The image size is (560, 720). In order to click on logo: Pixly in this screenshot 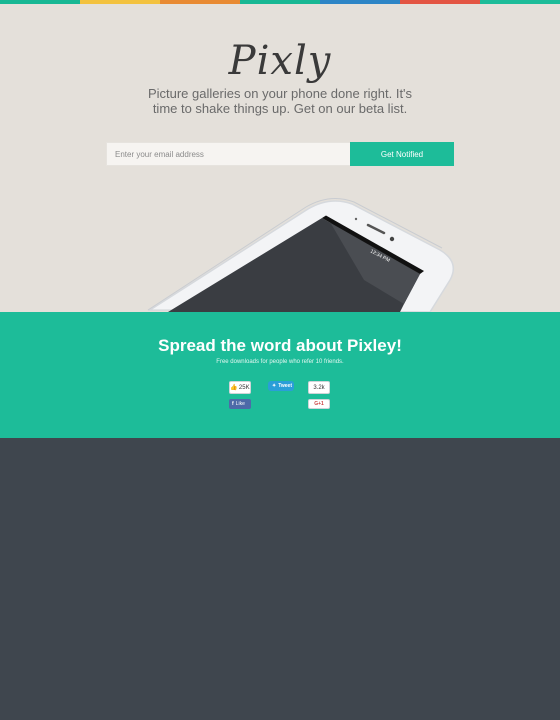, I will do `click(280, 61)`.